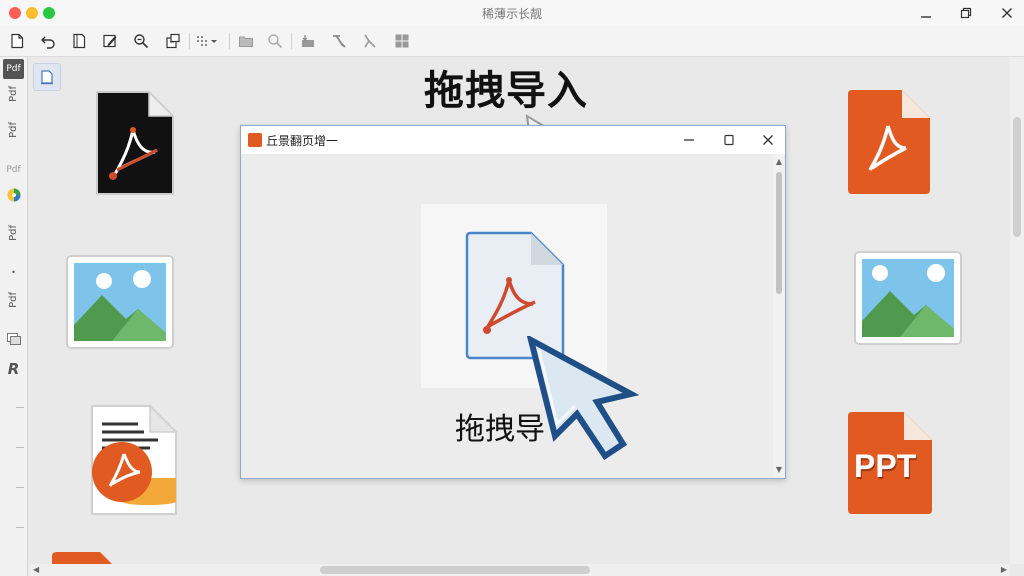 This screenshot has width=1024, height=576. Describe the element at coordinates (36, 570) in the screenshot. I see `scroll-left-arrow: ◀` at that location.